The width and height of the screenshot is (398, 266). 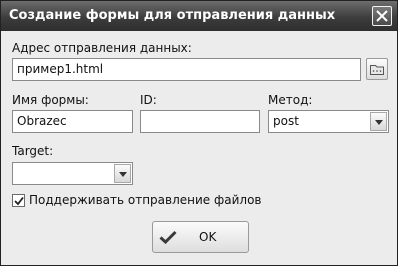 I want to click on dialog-title: Создание формы для отправления данных, so click(x=172, y=15).